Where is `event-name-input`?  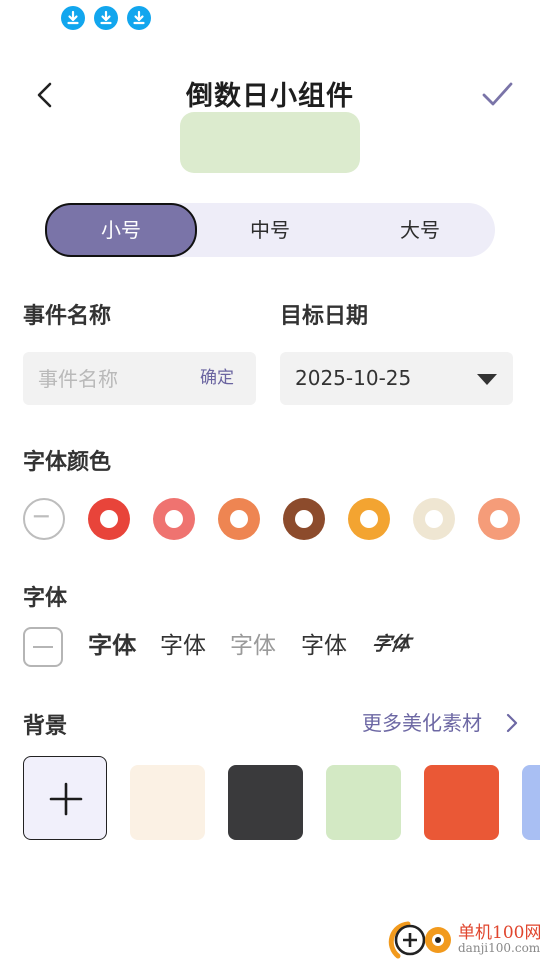 event-name-input is located at coordinates (113, 378).